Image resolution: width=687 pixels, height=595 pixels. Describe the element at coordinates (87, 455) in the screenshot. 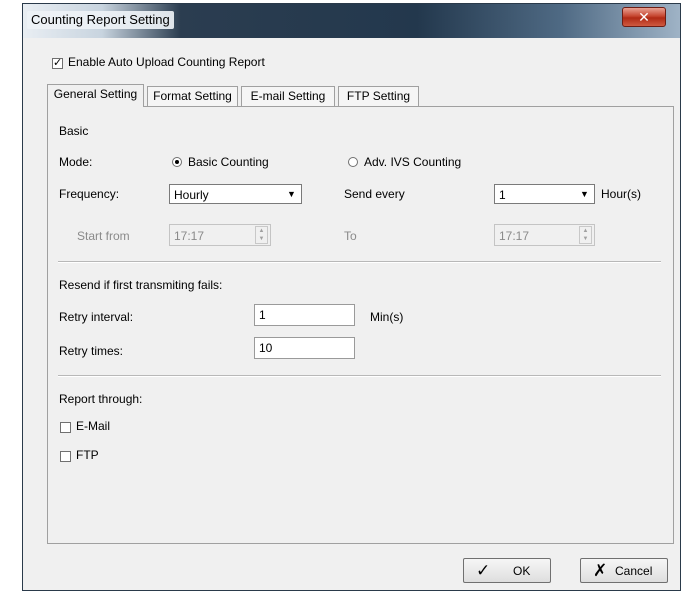

I see `ftp-checkbox-label: FTP` at that location.